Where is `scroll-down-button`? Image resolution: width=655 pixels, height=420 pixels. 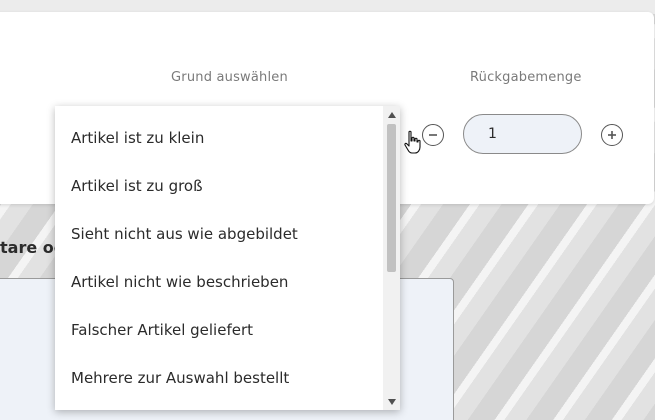
scroll-down-button is located at coordinates (391, 401).